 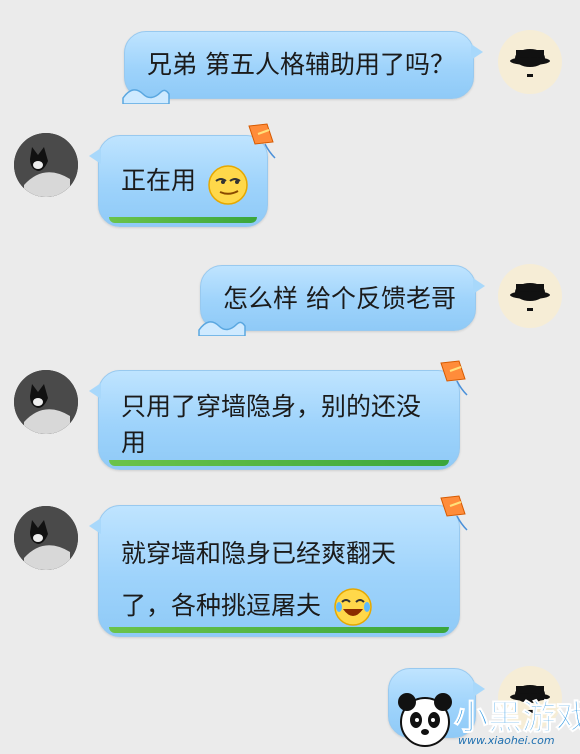 What do you see at coordinates (271, 406) in the screenshot?
I see `message-text-line: 只用了穿墙隐身，别的还没` at bounding box center [271, 406].